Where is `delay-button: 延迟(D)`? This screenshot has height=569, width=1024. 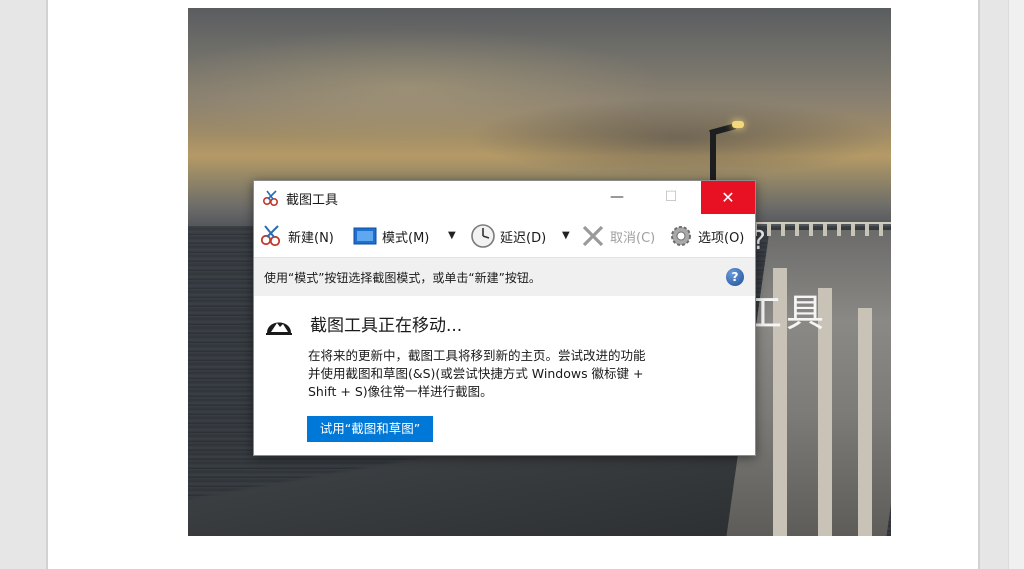 delay-button: 延迟(D) is located at coordinates (508, 236).